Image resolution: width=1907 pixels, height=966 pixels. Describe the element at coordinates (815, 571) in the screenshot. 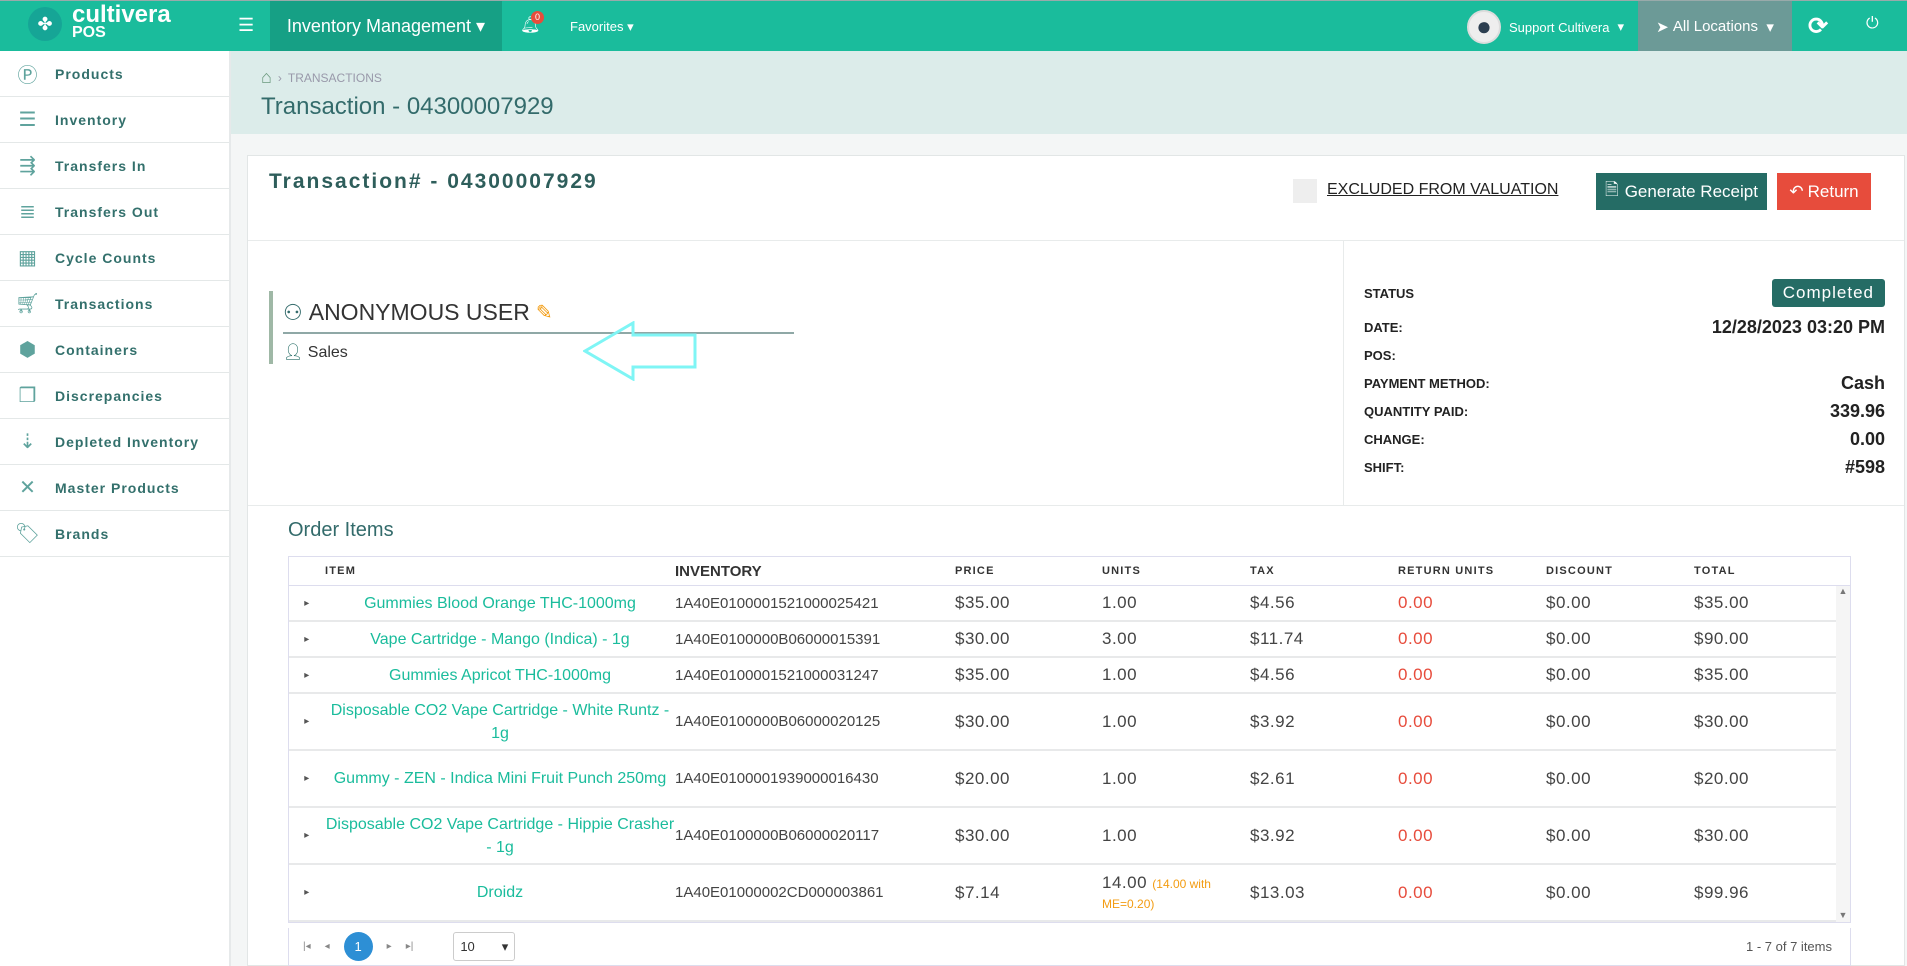

I see `column-header: INVENTORY` at that location.